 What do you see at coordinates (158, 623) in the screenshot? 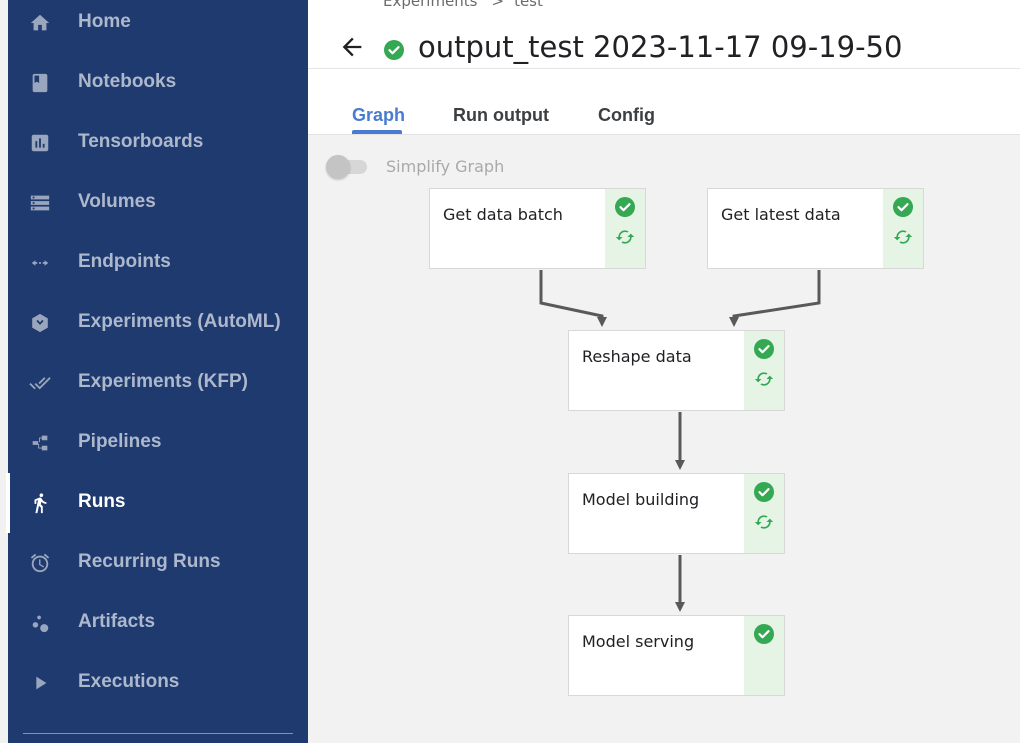
I see `sidebar-item-artifacts: Artifacts` at bounding box center [158, 623].